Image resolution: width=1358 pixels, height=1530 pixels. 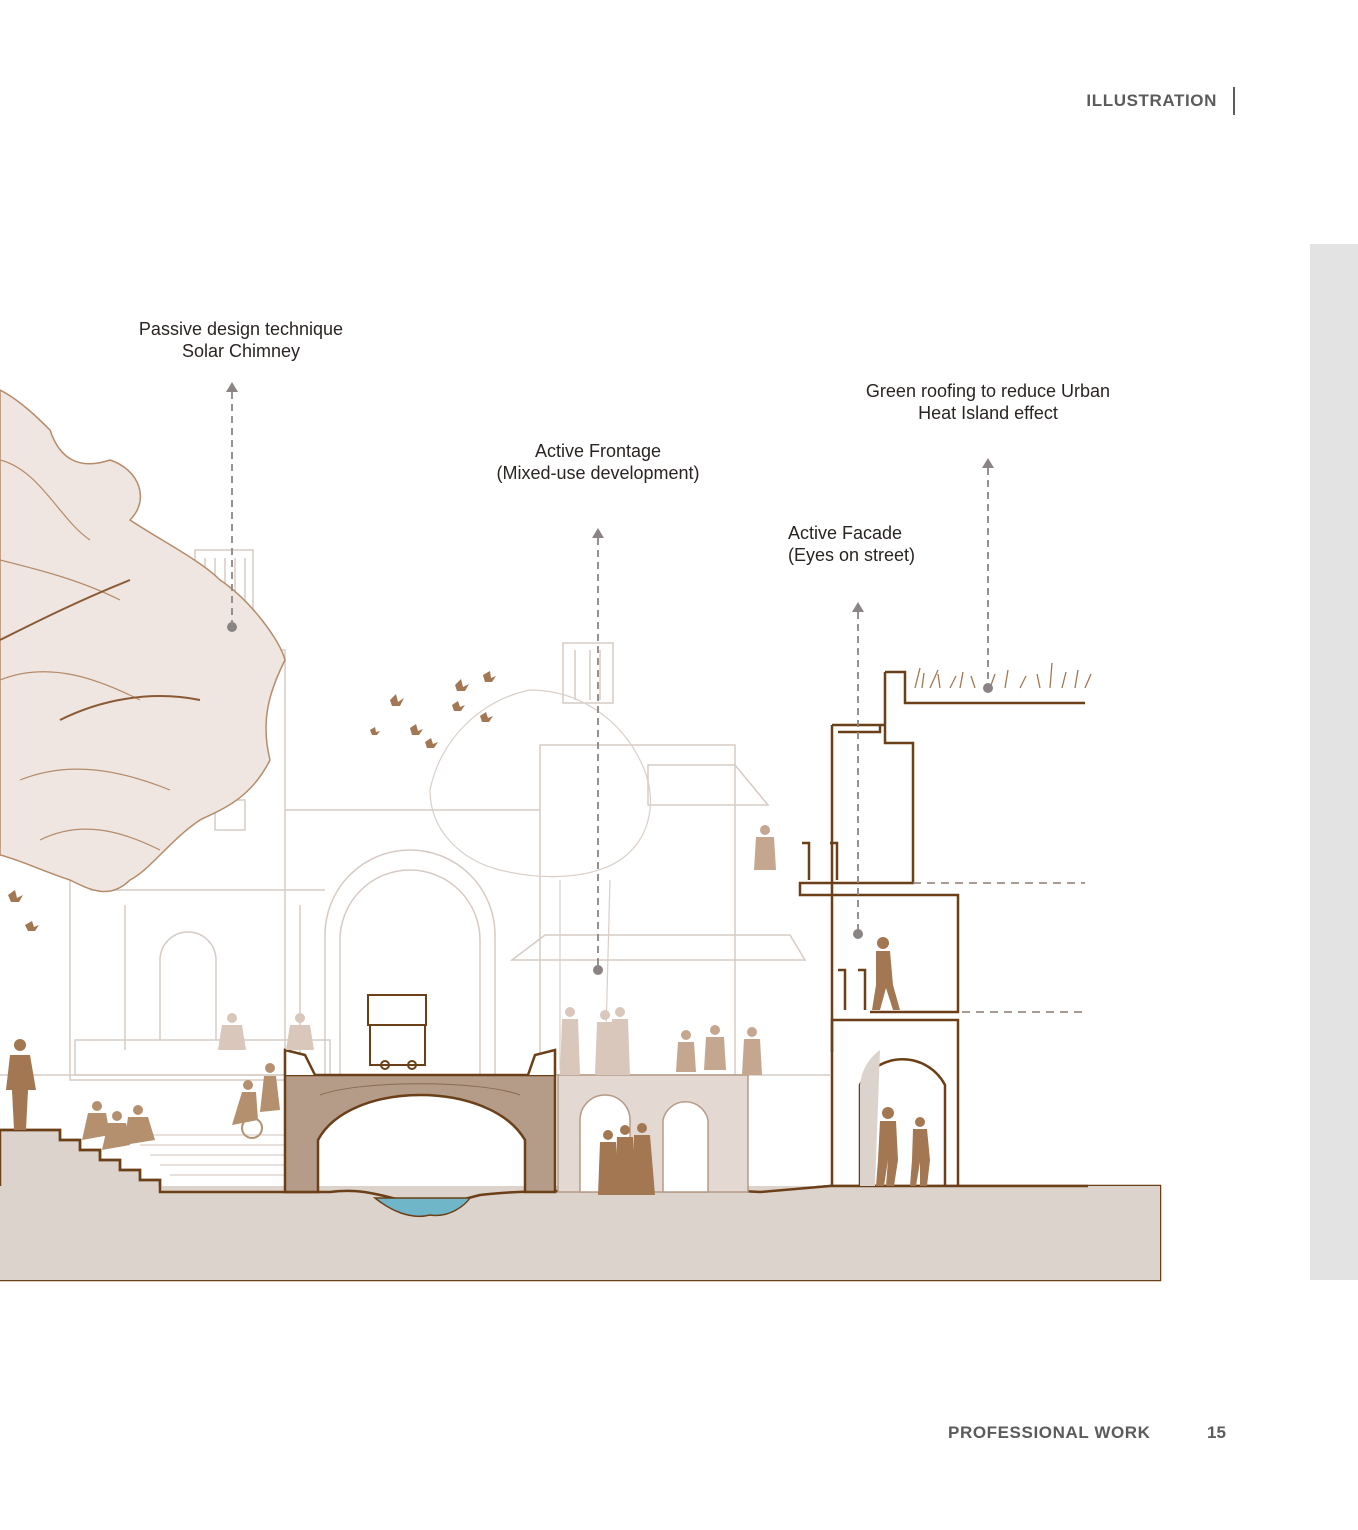 What do you see at coordinates (598, 473) in the screenshot?
I see `annotation-line: (Mixed-use development)` at bounding box center [598, 473].